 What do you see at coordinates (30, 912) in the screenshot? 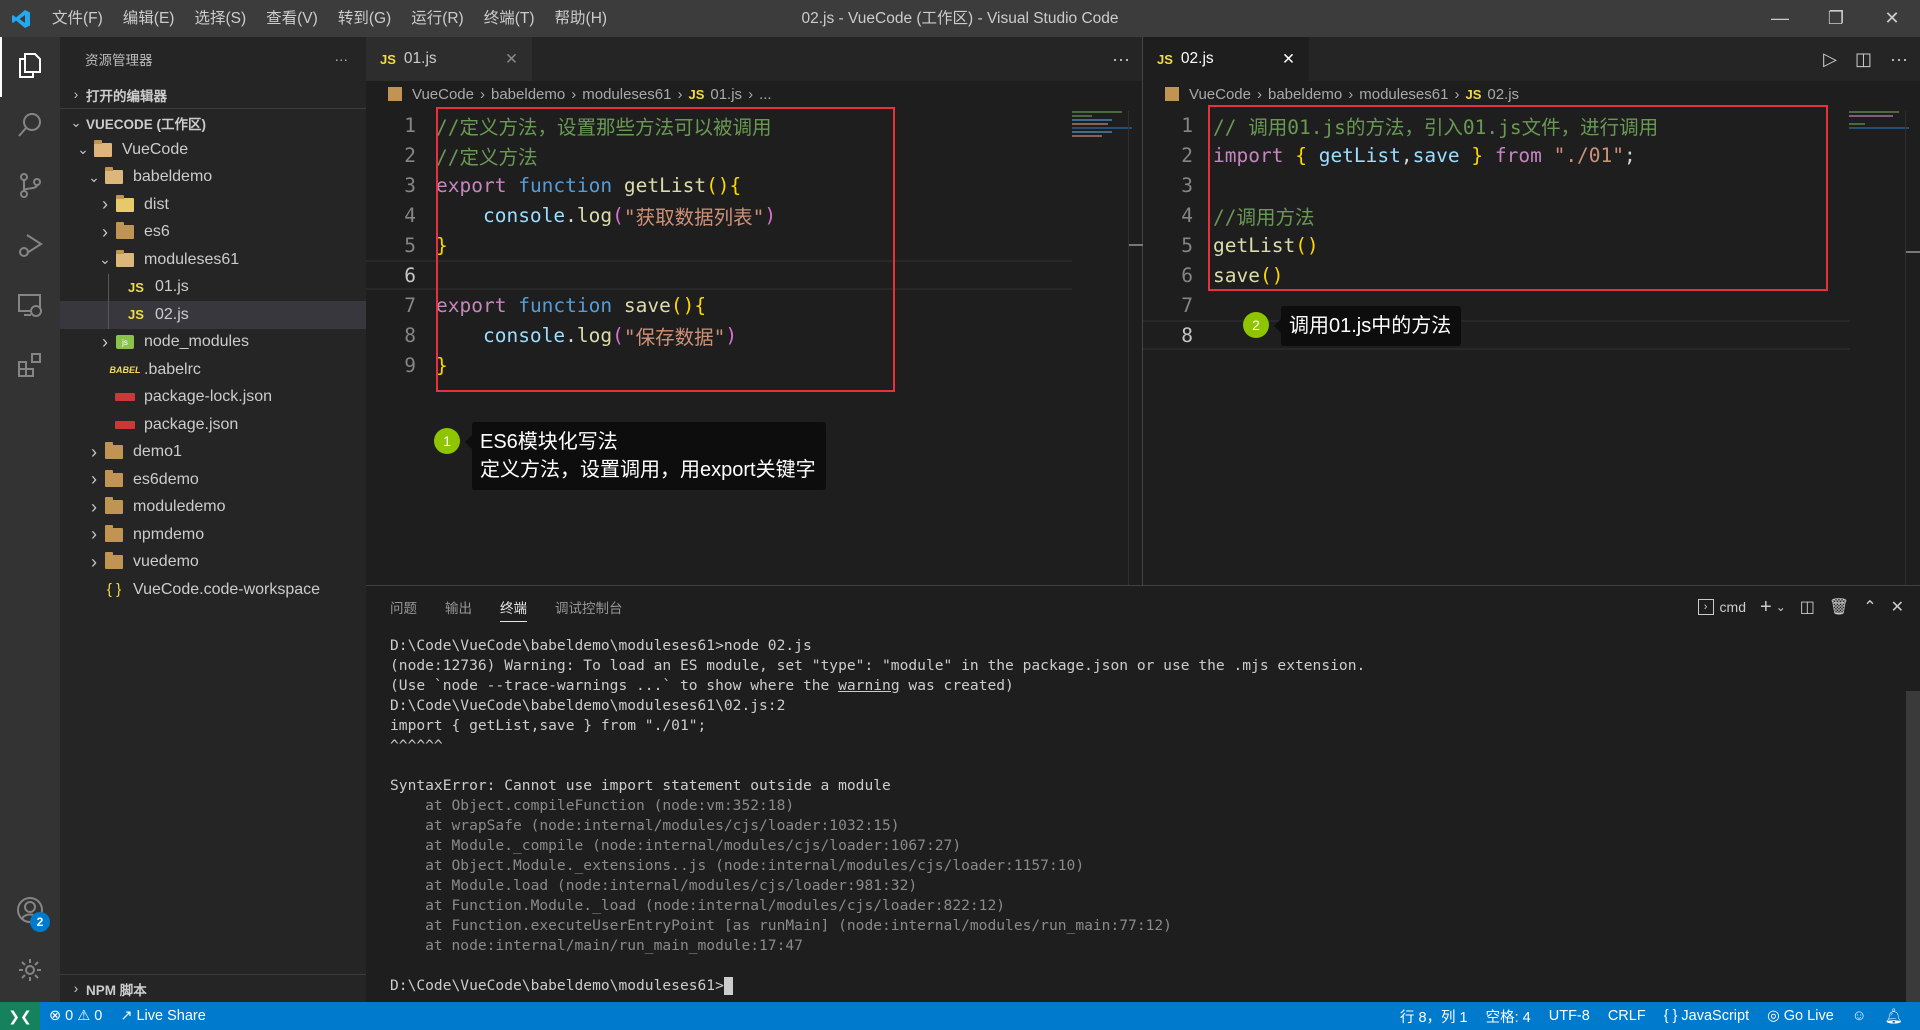
I see `accounts-activity: 2` at bounding box center [30, 912].